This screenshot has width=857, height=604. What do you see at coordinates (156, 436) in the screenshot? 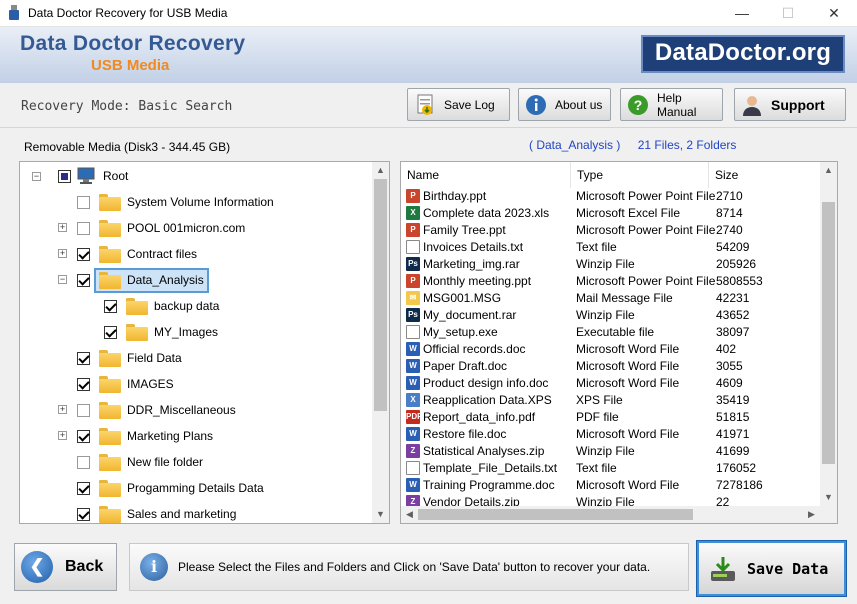
I see `tree-item-content: Marketing Plans` at bounding box center [156, 436].